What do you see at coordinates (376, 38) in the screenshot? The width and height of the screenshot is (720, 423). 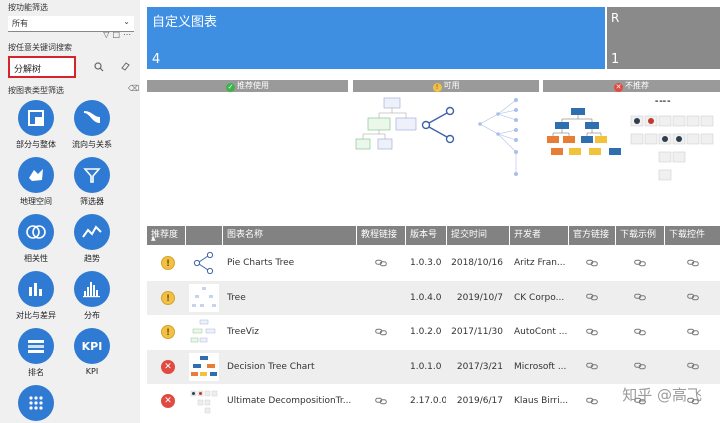 I see `custom-chart-count-card: 自定义图表 4` at bounding box center [376, 38].